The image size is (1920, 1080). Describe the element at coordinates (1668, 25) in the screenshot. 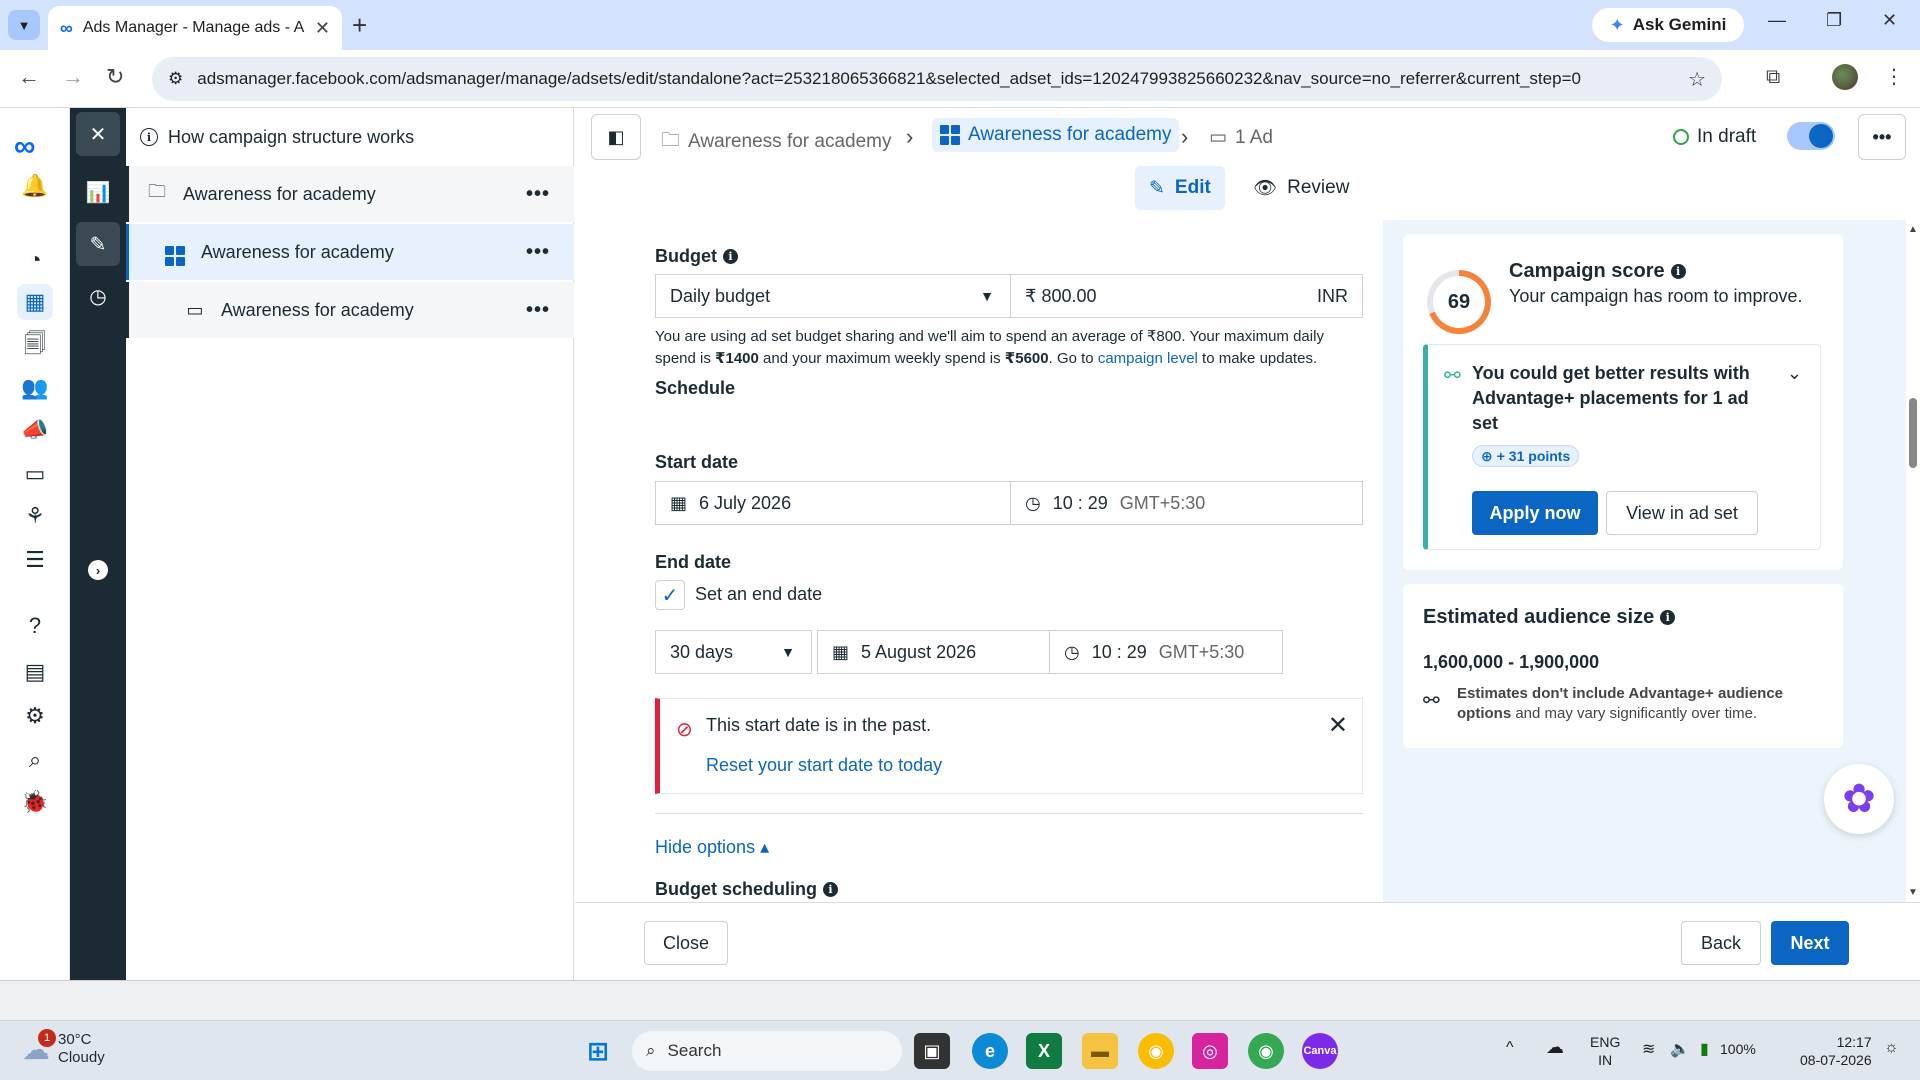

I see `ask-gemini-button: ✦ Ask Gemini` at that location.